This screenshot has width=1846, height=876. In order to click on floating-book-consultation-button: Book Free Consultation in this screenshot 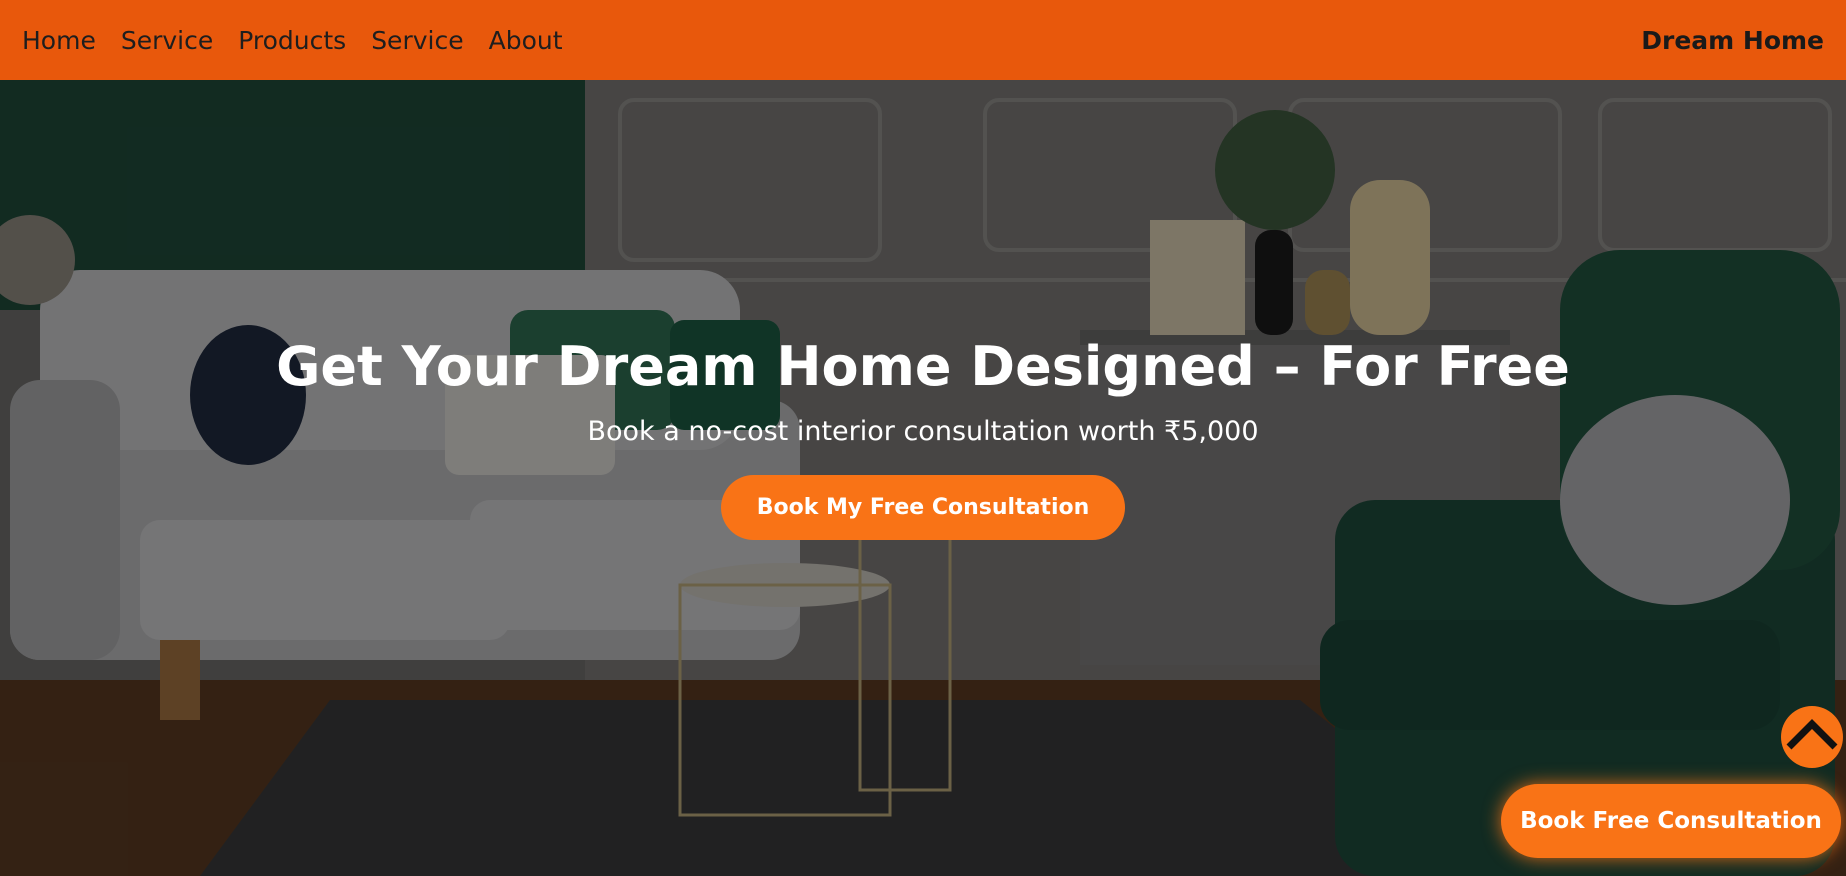, I will do `click(1671, 821)`.